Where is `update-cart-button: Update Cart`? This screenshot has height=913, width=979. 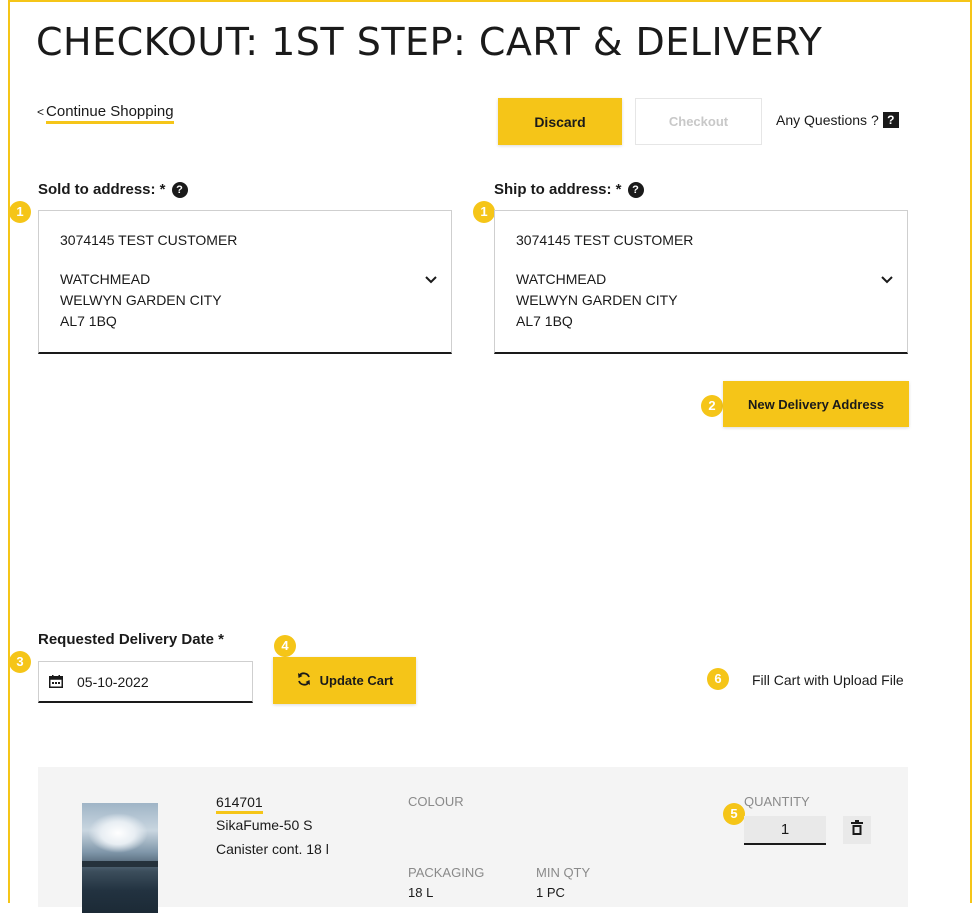 update-cart-button: Update Cart is located at coordinates (344, 680).